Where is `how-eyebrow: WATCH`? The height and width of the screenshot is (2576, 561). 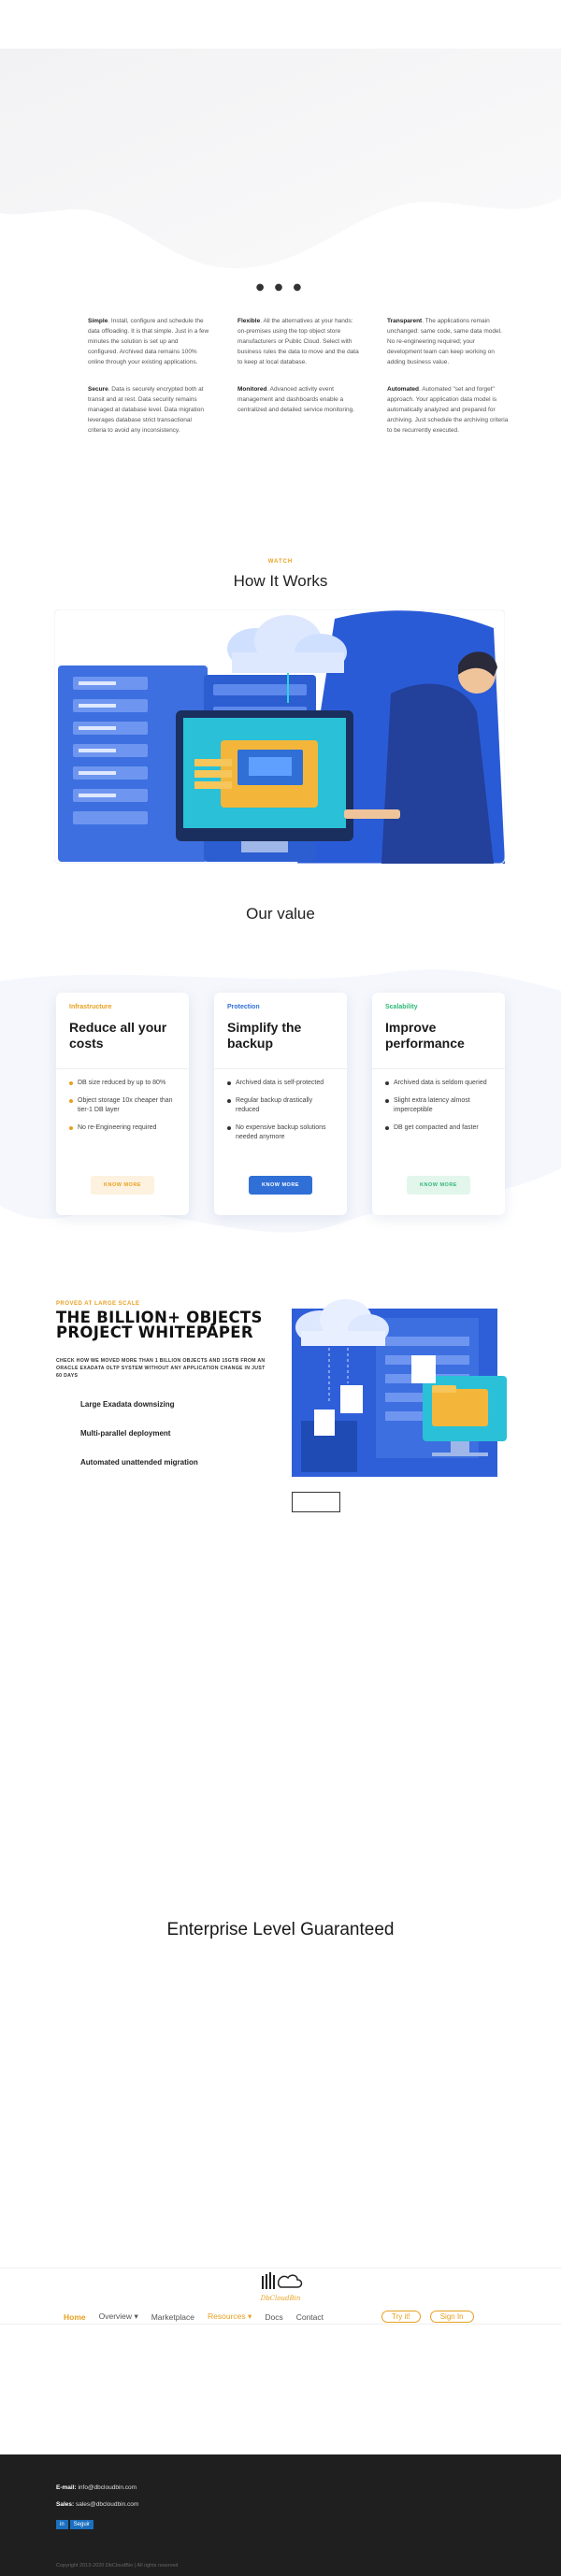
how-eyebrow: WATCH is located at coordinates (280, 562).